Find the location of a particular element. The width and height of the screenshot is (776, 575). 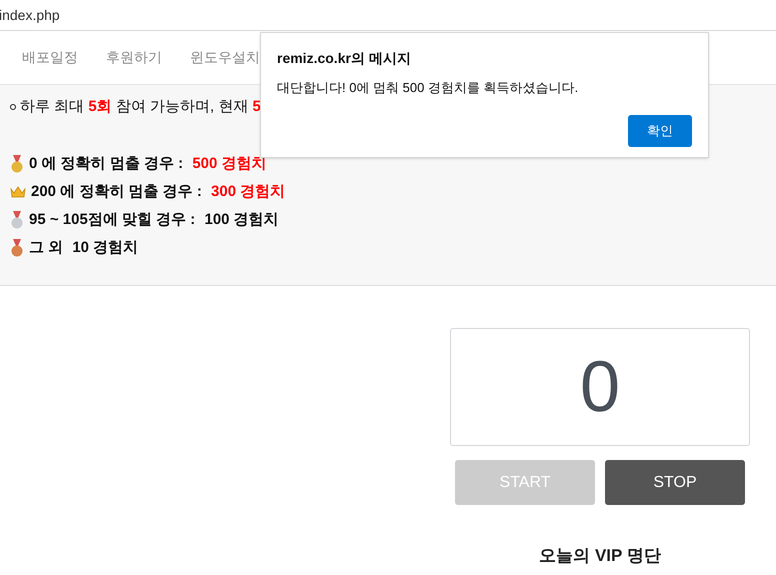

bullet-icon is located at coordinates (13, 107).